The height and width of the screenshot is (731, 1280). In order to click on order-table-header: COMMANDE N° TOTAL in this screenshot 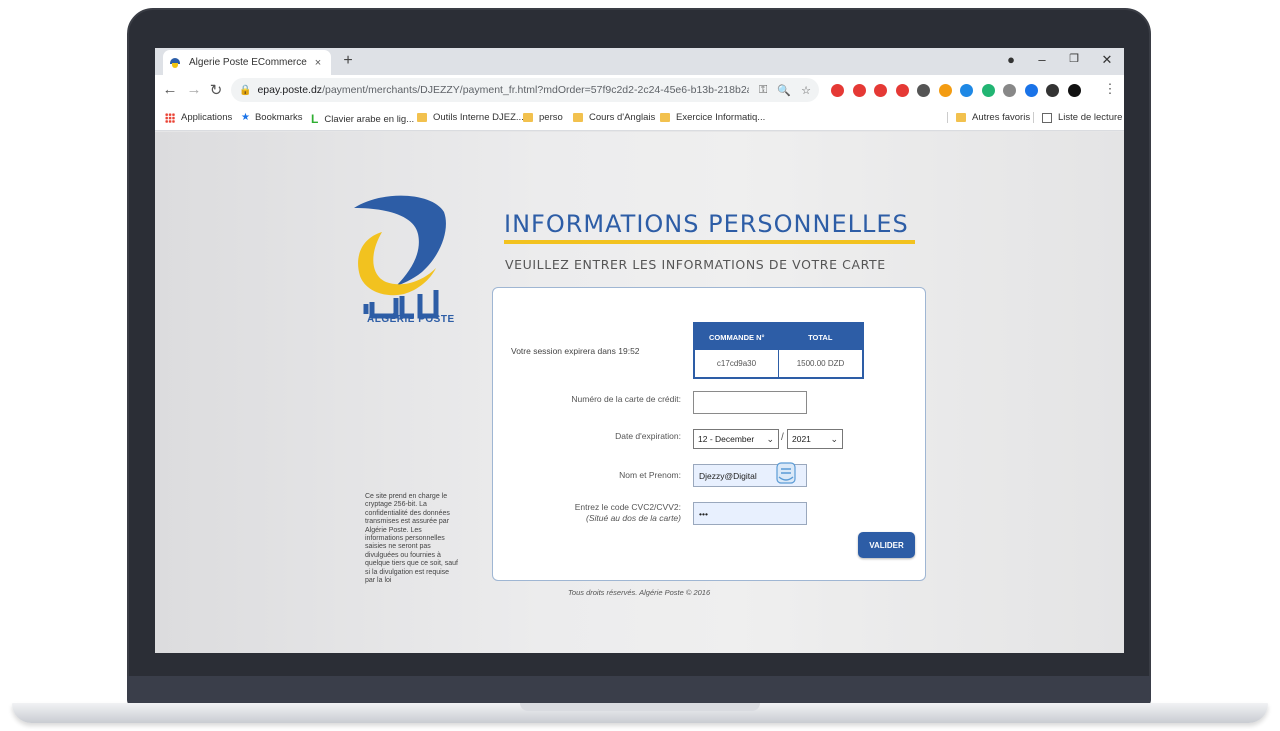, I will do `click(778, 337)`.